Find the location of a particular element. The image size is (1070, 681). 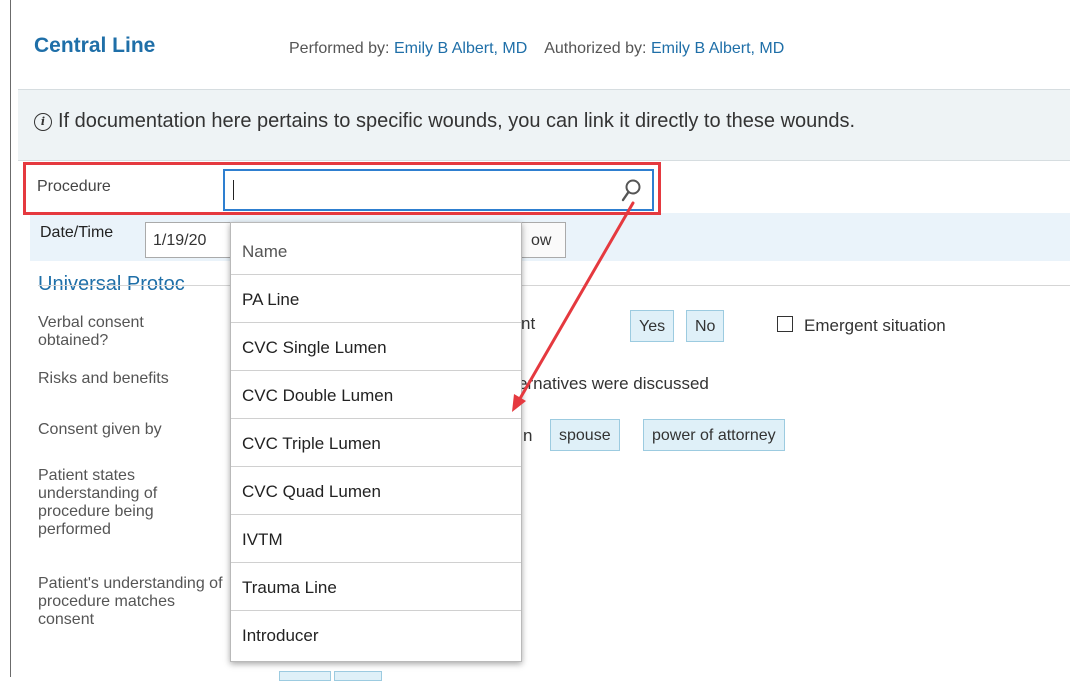

power-of-attorney-button: power of attorney is located at coordinates (714, 435).